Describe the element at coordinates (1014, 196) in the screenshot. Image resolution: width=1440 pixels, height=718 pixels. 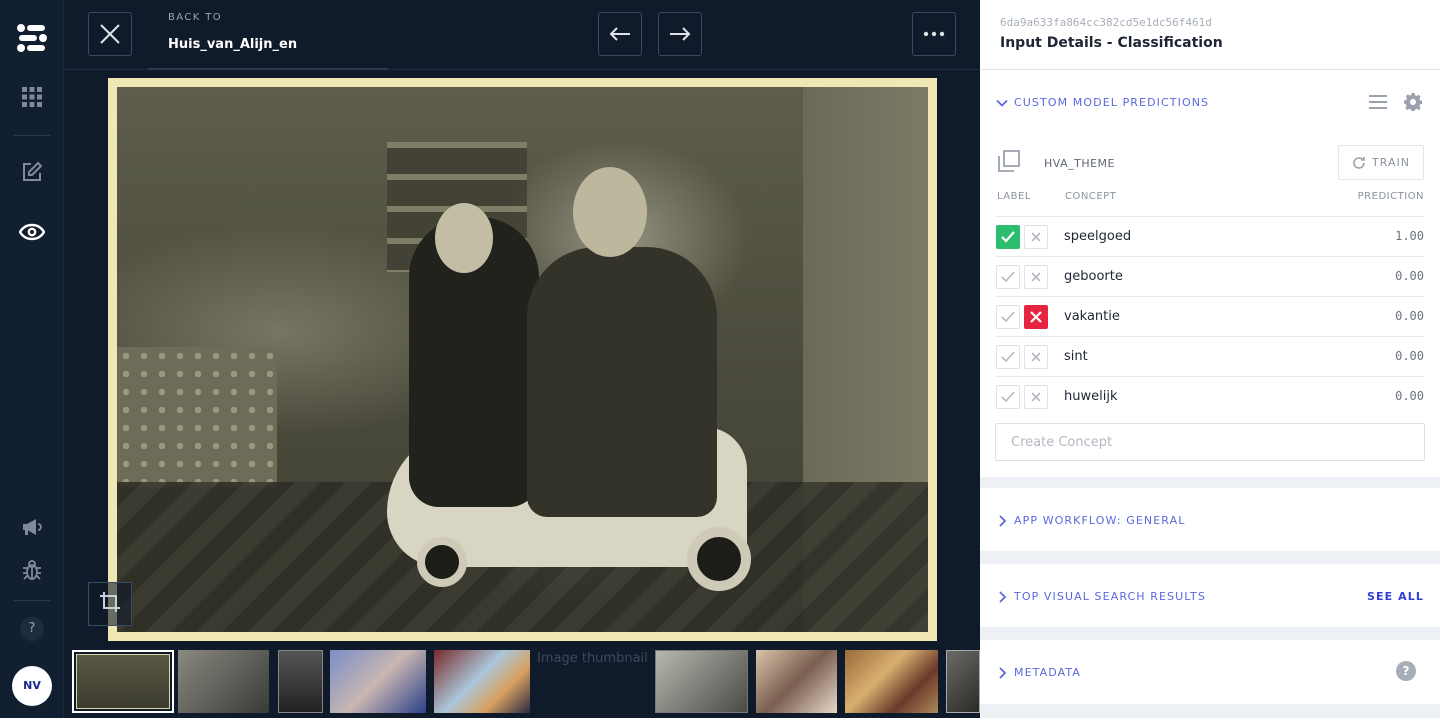
I see `column-header-label: LABEL` at that location.